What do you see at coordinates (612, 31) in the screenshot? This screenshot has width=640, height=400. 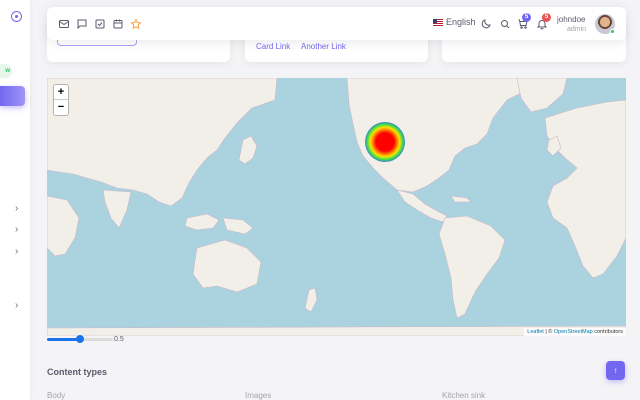 I see `online-status-dot` at bounding box center [612, 31].